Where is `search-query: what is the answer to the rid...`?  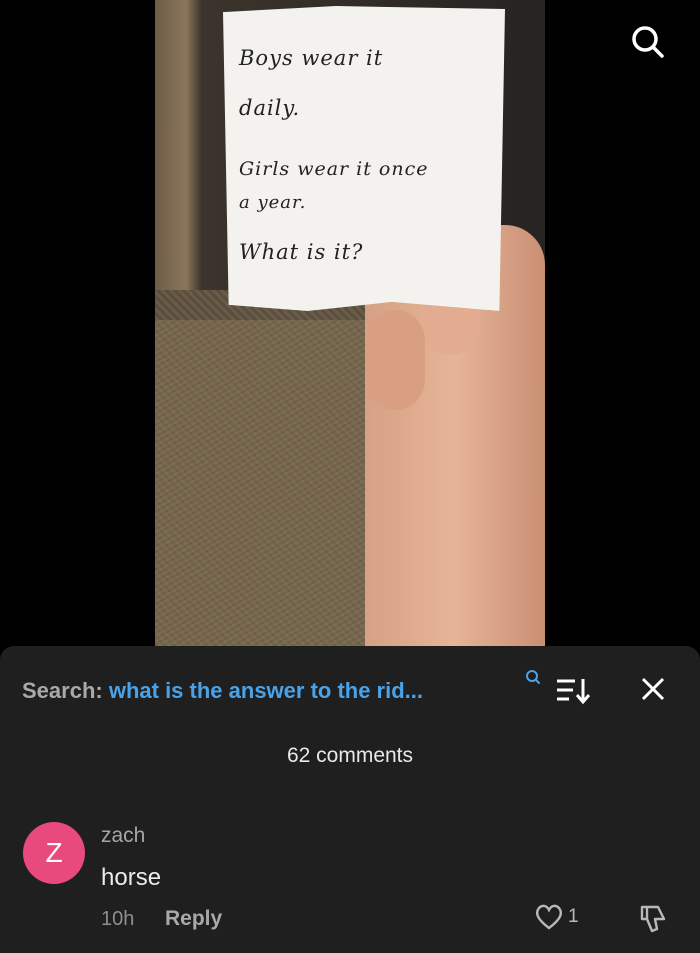
search-query: what is the answer to the rid... is located at coordinates (266, 690).